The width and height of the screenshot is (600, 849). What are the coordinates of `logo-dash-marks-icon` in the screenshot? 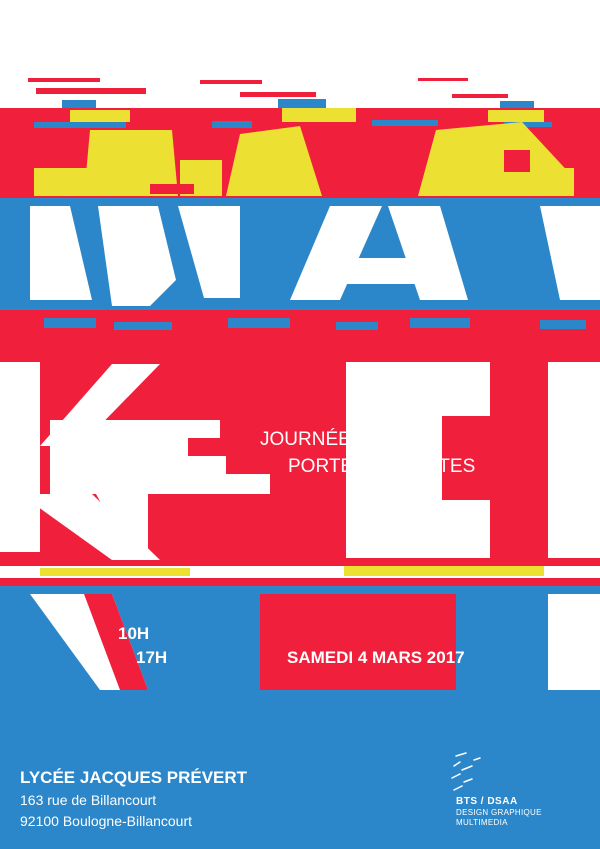 It's located at (466, 771).